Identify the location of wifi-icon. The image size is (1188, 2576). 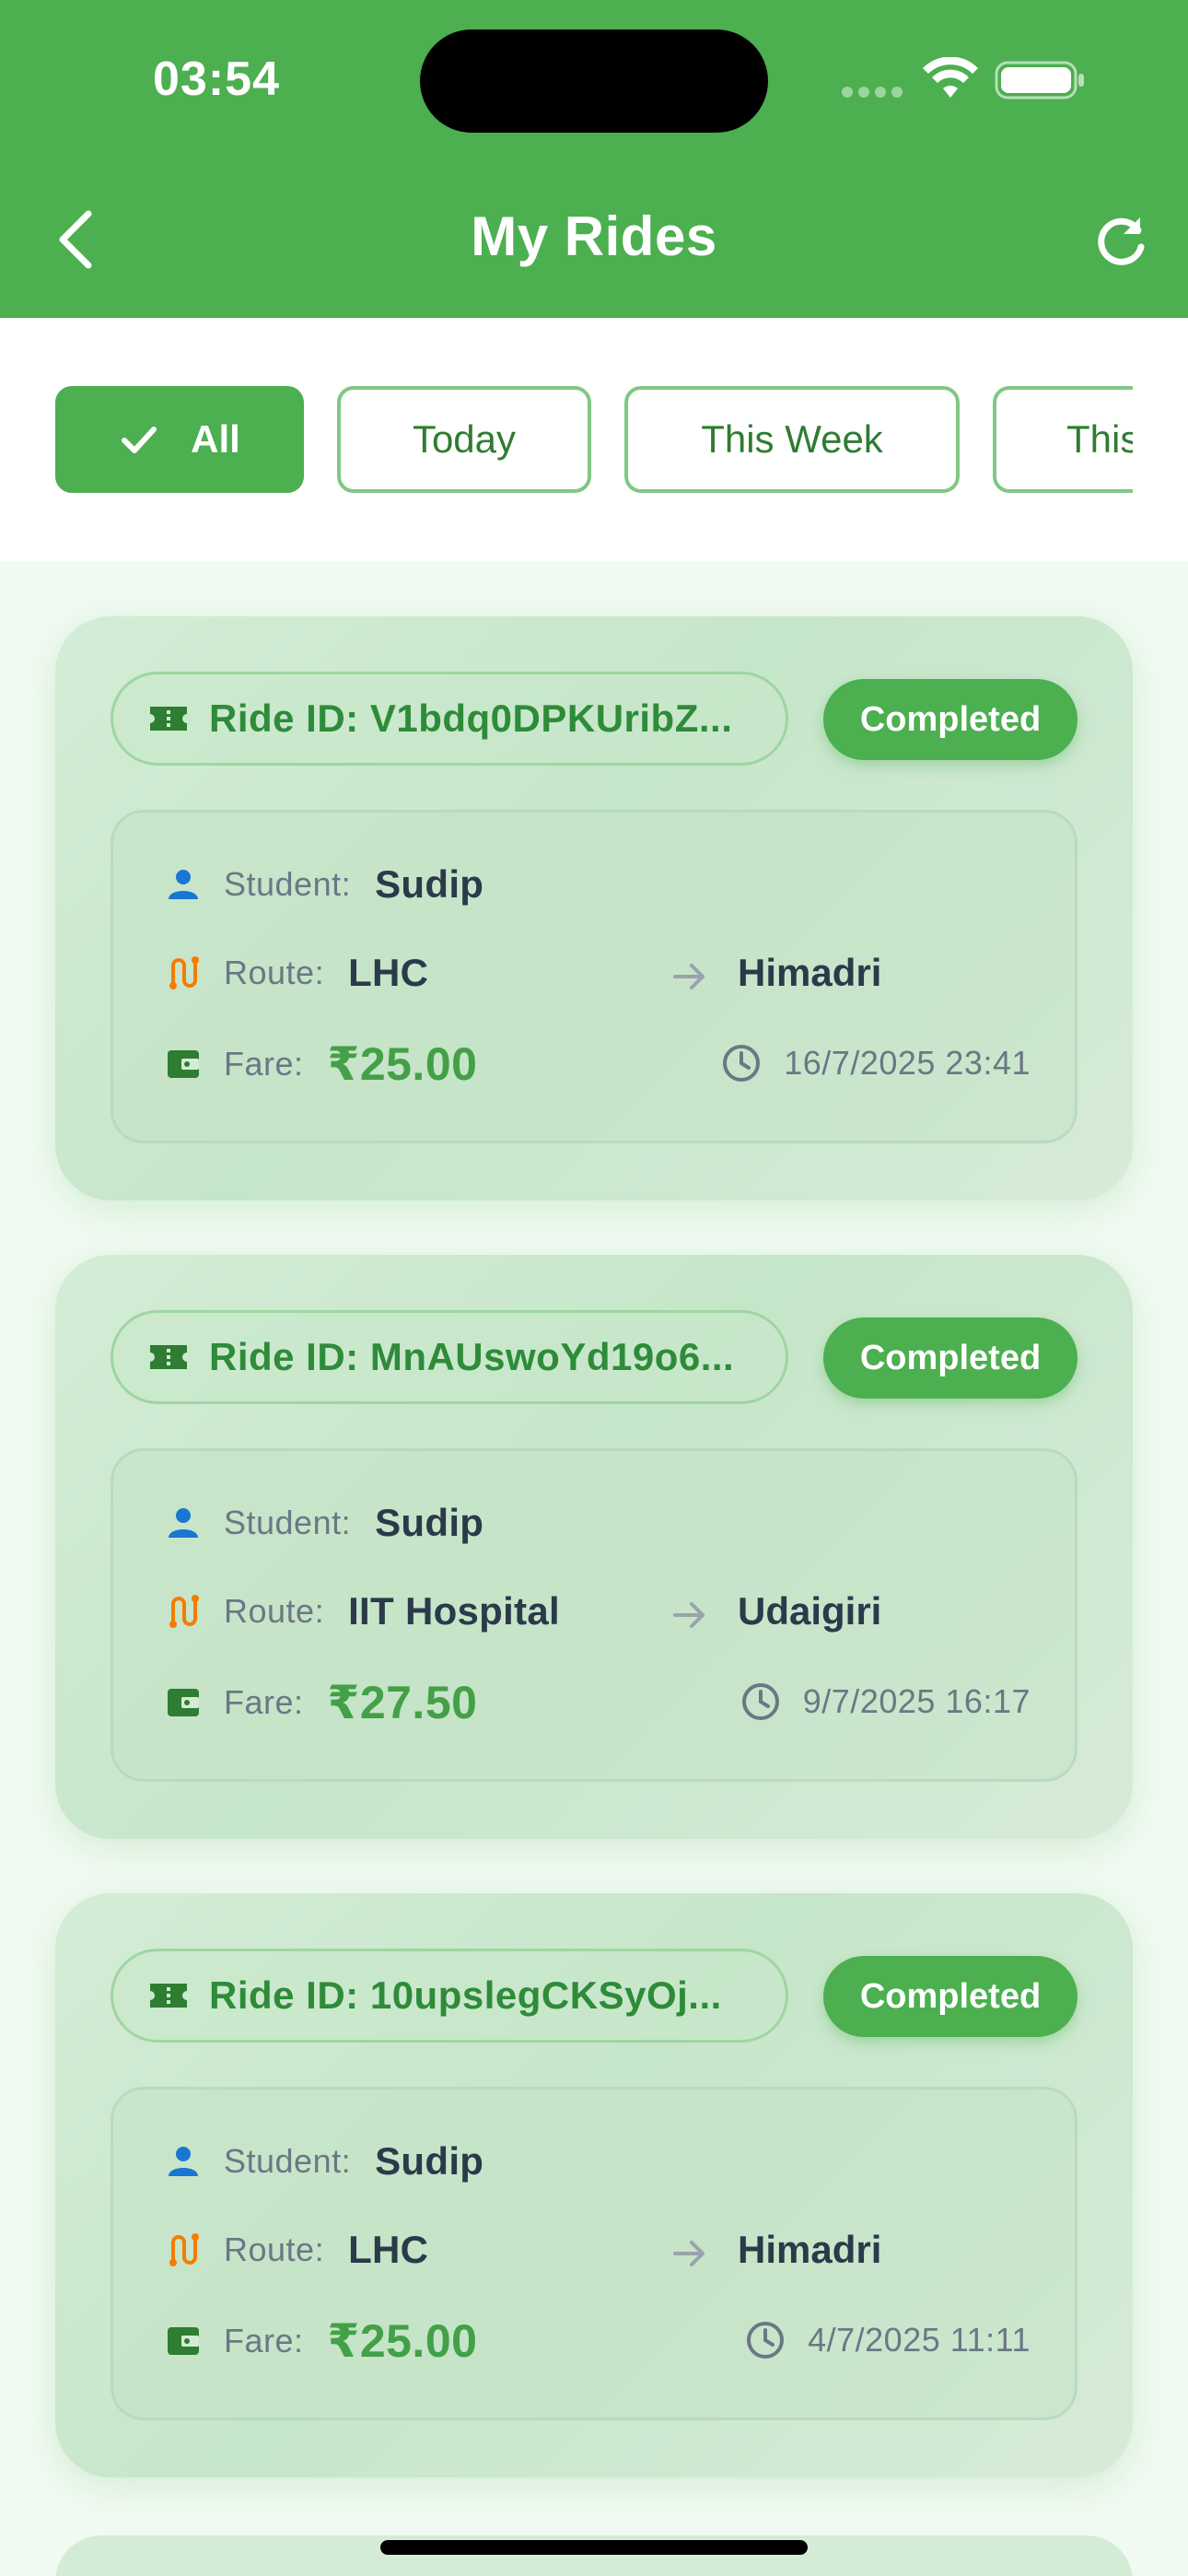
(951, 77).